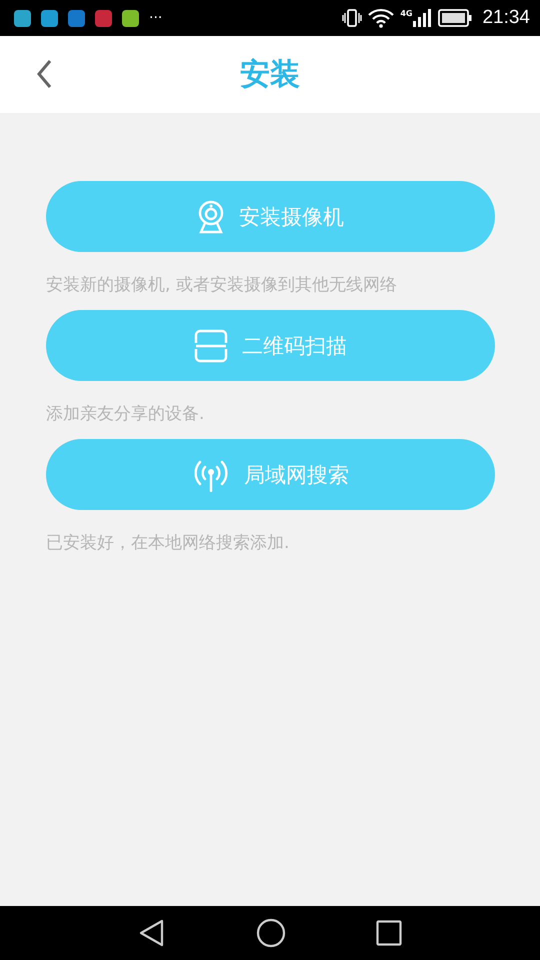  What do you see at coordinates (126, 414) in the screenshot?
I see `option-description: 添加亲友分享的设备.` at bounding box center [126, 414].